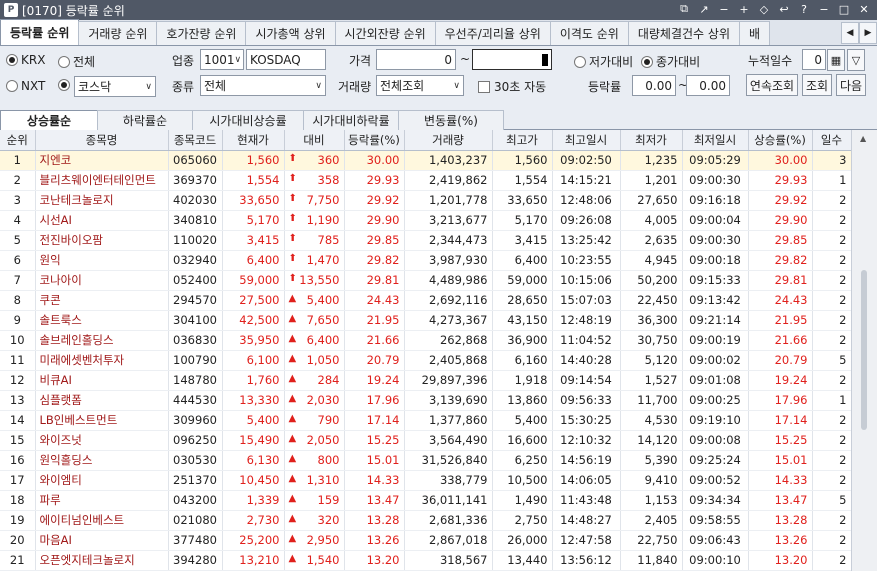 Image resolution: width=877 pixels, height=571 pixels. Describe the element at coordinates (824, 9) in the screenshot. I see `minimize-icon: −` at that location.